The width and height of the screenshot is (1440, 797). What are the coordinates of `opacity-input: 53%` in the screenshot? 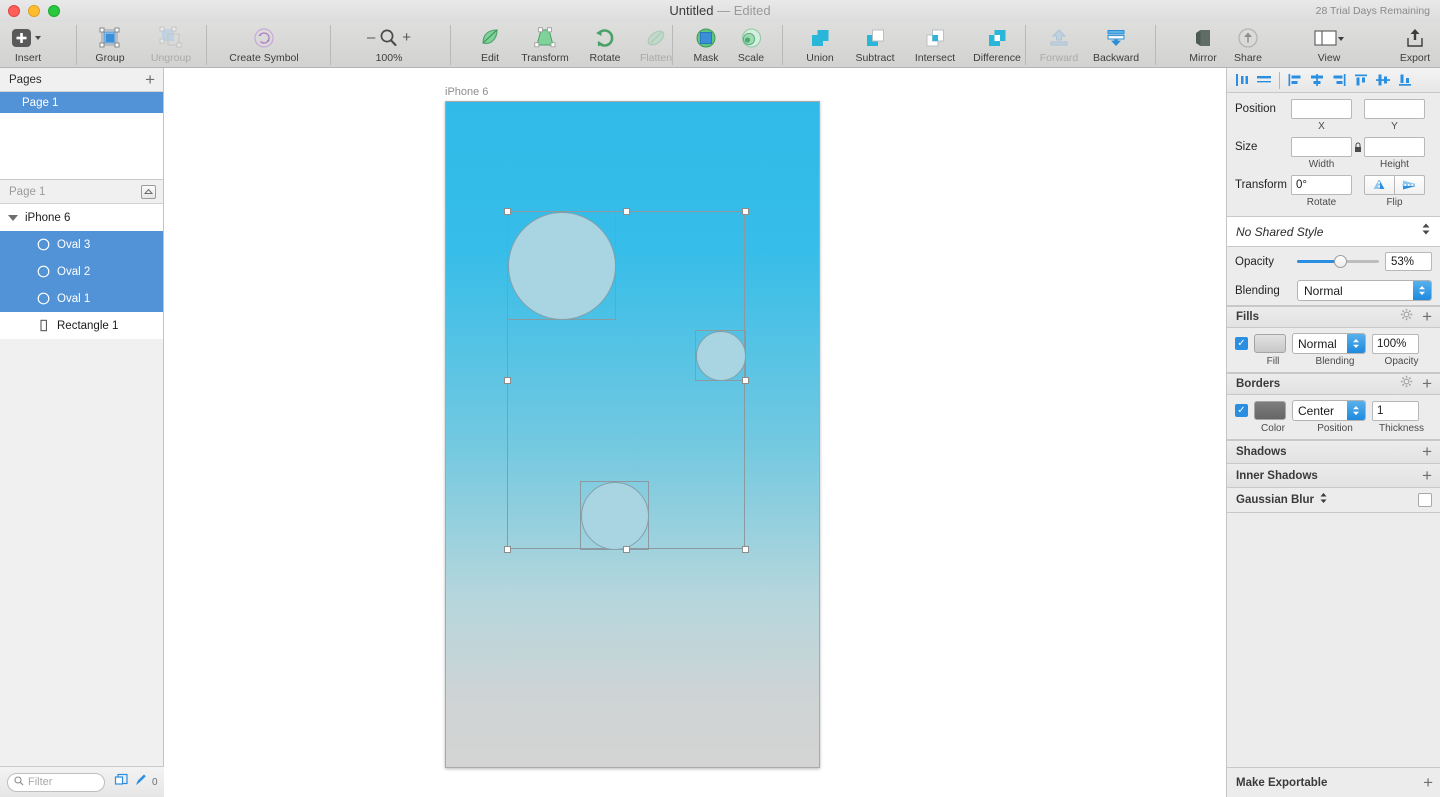 It's located at (1408, 261).